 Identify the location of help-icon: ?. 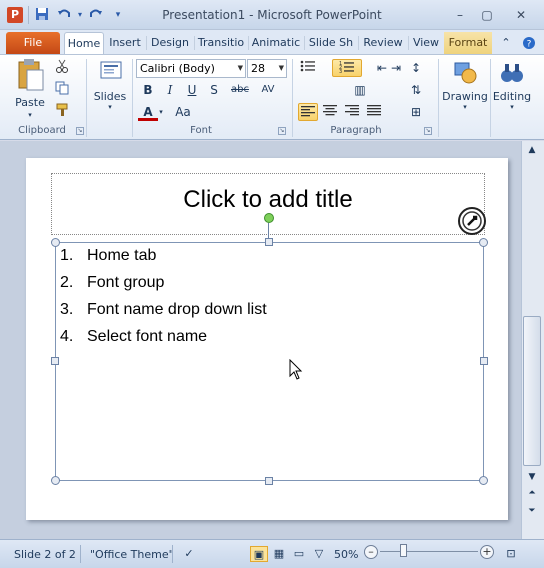
(529, 43).